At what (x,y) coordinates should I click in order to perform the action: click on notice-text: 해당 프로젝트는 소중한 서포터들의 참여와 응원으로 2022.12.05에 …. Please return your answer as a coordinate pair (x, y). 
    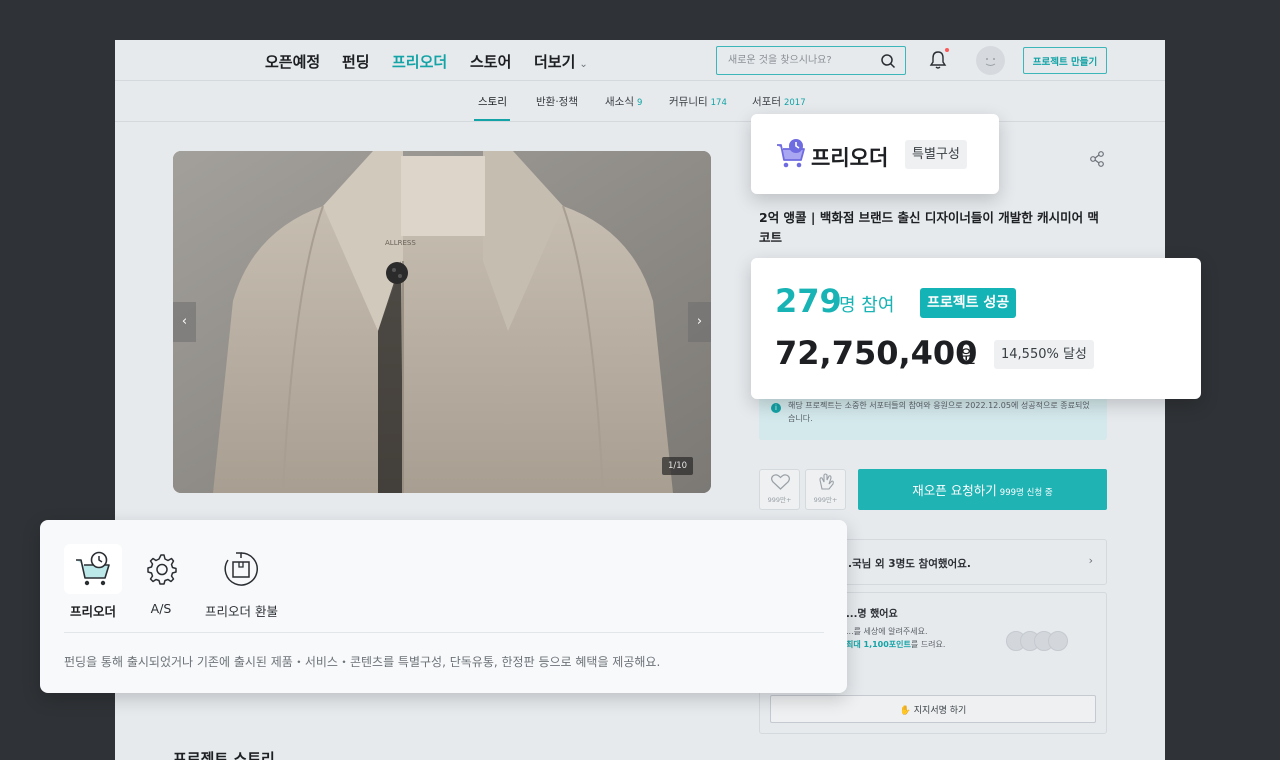
    Looking at the image, I should click on (939, 412).